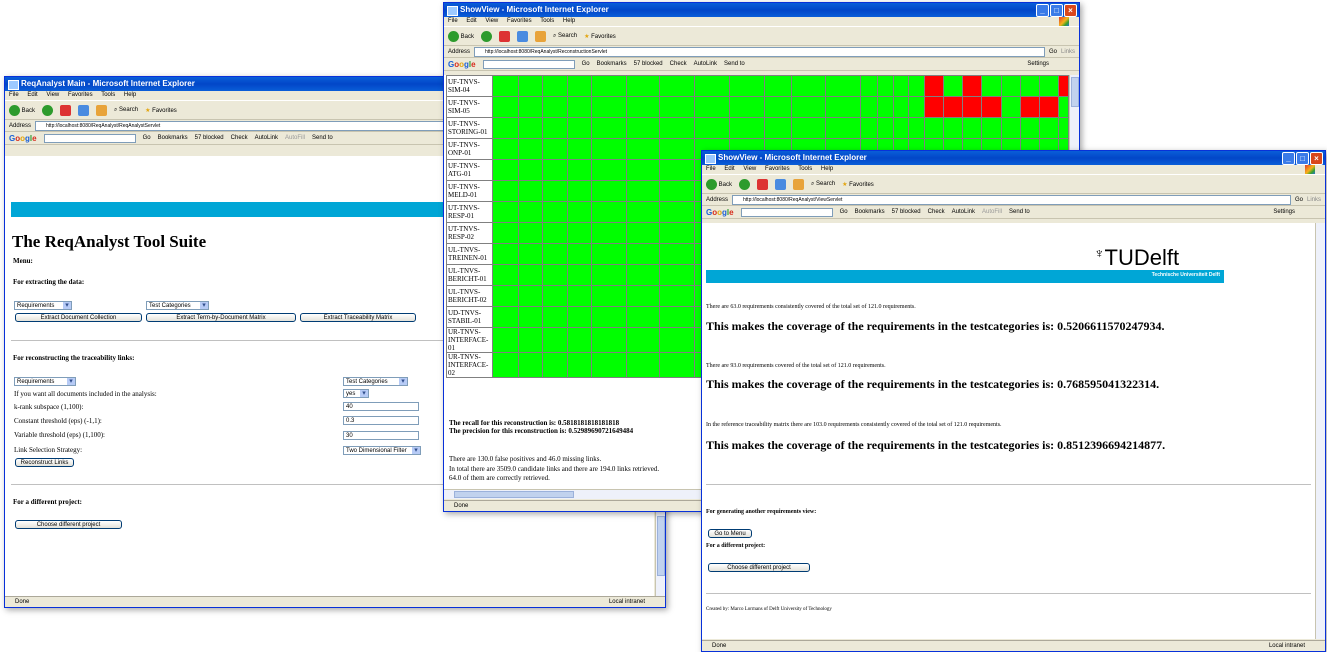 The width and height of the screenshot is (1327, 652). What do you see at coordinates (44, 462) in the screenshot?
I see `reconstruct-links-button: Reconstruct Links` at bounding box center [44, 462].